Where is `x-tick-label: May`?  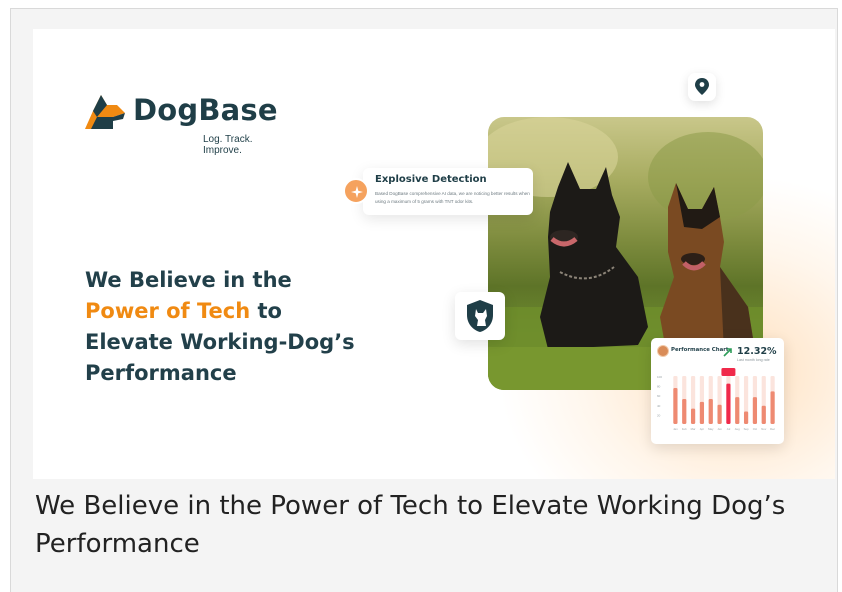 x-tick-label: May is located at coordinates (711, 429).